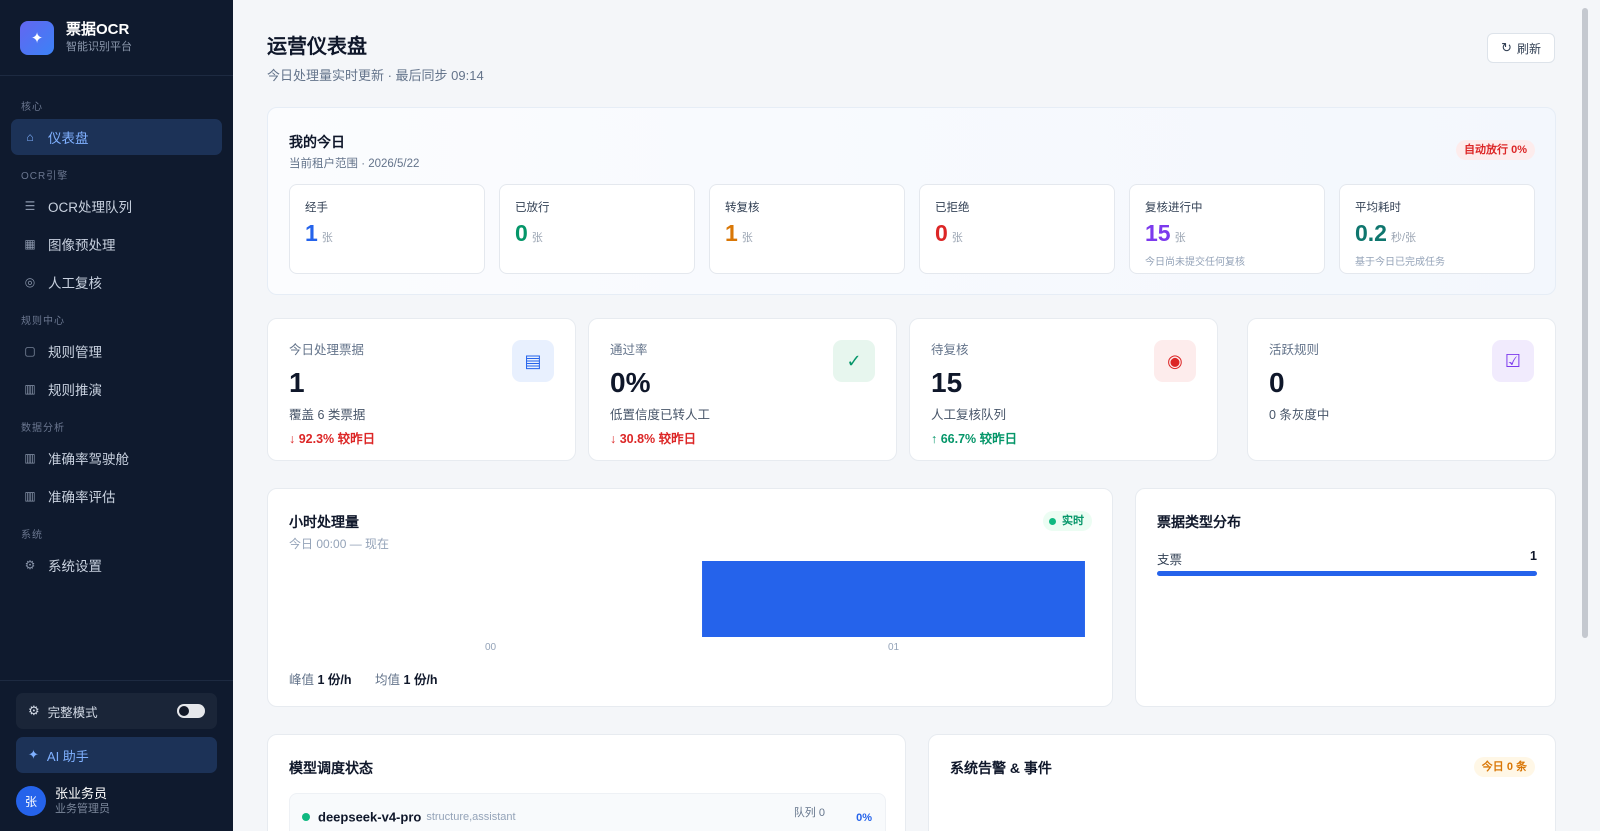  What do you see at coordinates (471, 816) in the screenshot?
I see `model-tags: structure,assistant` at bounding box center [471, 816].